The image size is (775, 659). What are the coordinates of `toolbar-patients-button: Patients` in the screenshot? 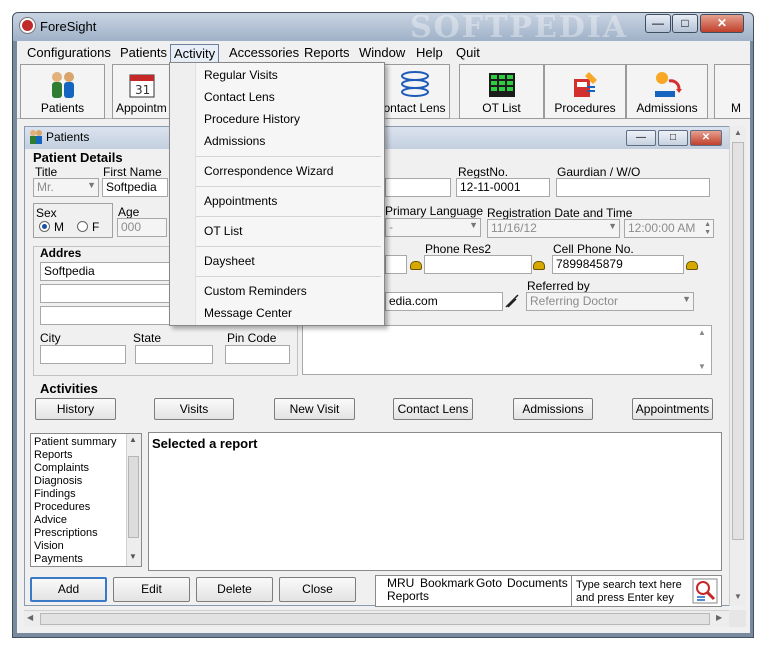 It's located at (62, 91).